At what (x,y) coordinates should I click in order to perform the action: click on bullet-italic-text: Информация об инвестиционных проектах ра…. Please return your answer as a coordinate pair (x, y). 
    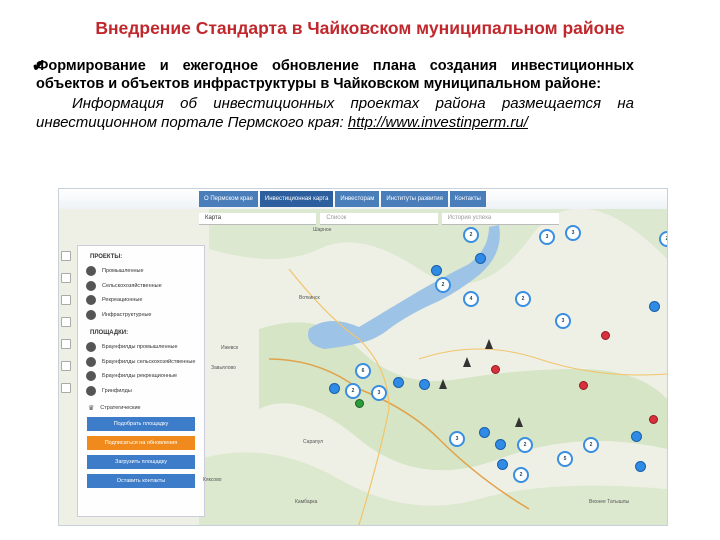
    Looking at the image, I should click on (335, 113).